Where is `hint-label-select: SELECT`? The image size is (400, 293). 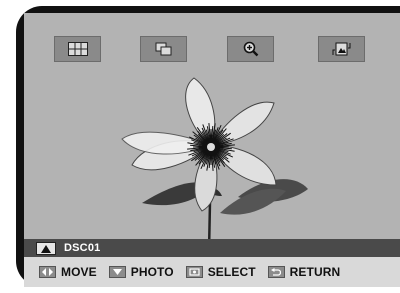 hint-label-select: SELECT is located at coordinates (231, 272).